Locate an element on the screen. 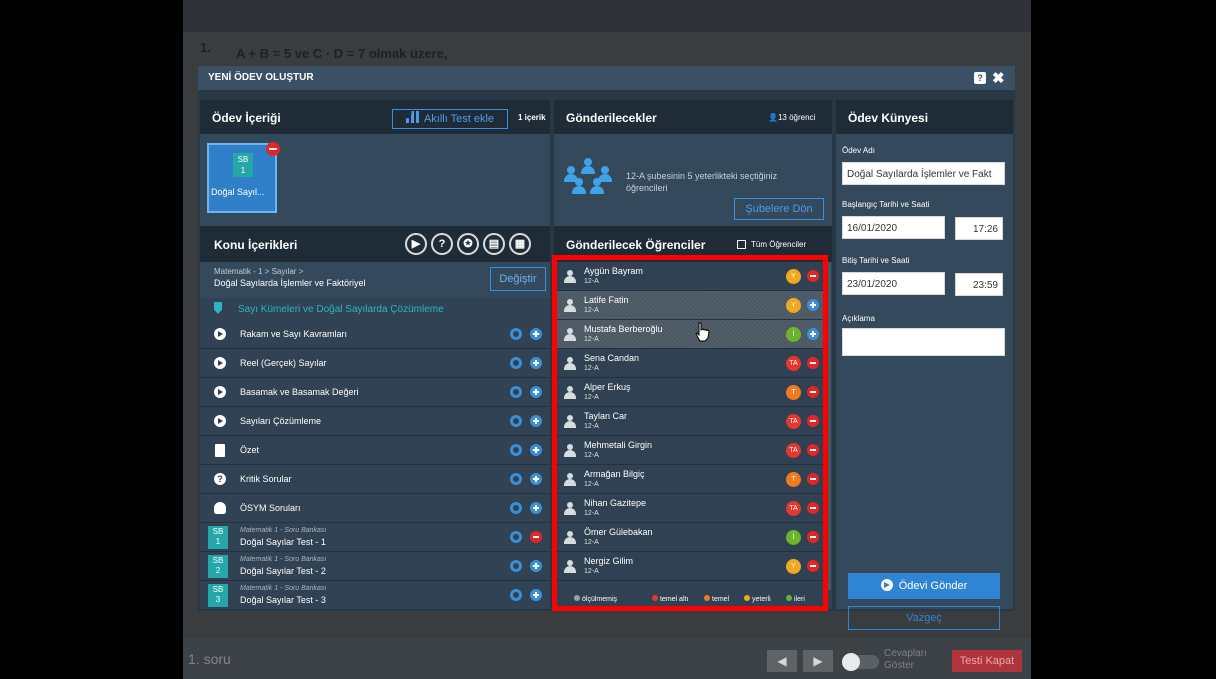 The width and height of the screenshot is (1216, 679). hand-cursor-icon is located at coordinates (702, 332).